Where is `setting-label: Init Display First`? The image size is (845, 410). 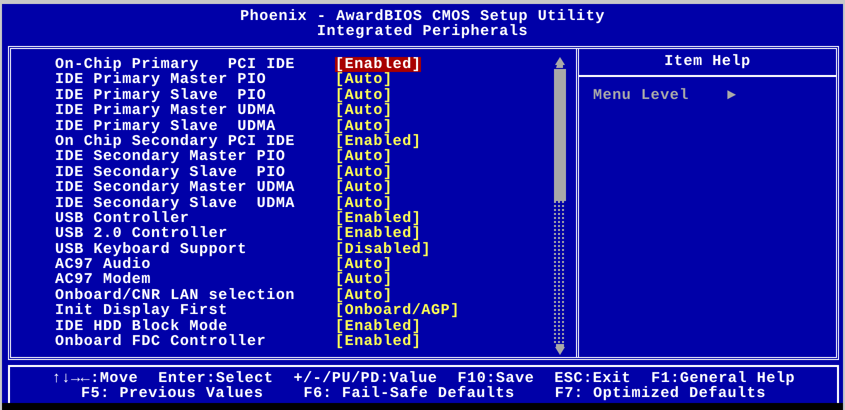
setting-label: Init Display First is located at coordinates (195, 311).